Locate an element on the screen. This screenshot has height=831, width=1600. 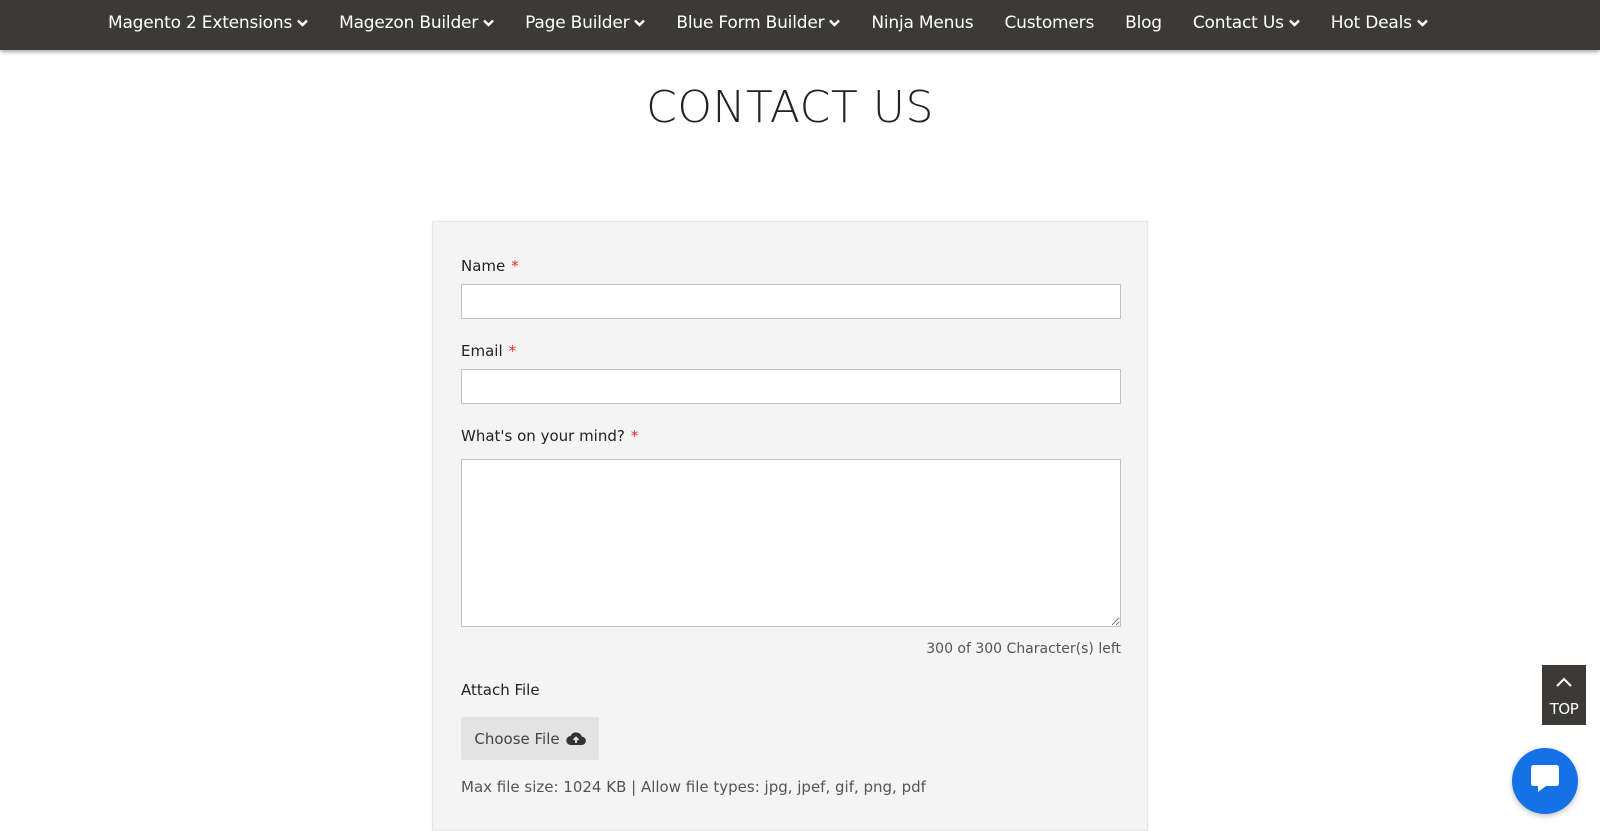
nav-item-label: Contact Us is located at coordinates (1238, 23).